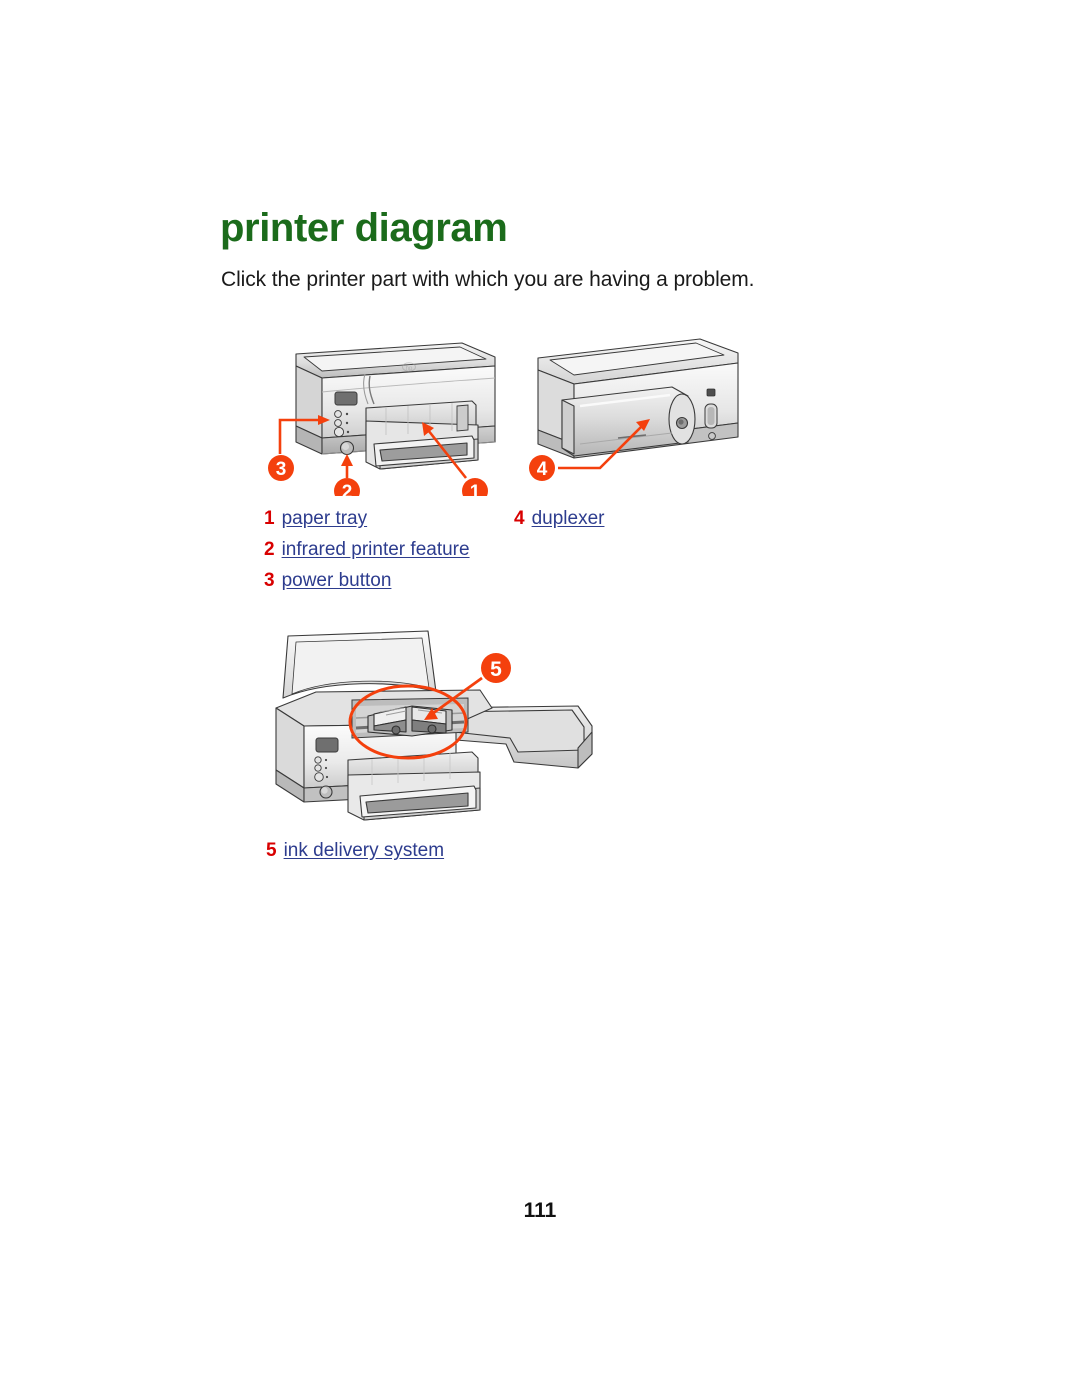 The height and width of the screenshot is (1397, 1080). What do you see at coordinates (364, 850) in the screenshot?
I see `legend-link-ink-delivery-system: ink delivery system` at bounding box center [364, 850].